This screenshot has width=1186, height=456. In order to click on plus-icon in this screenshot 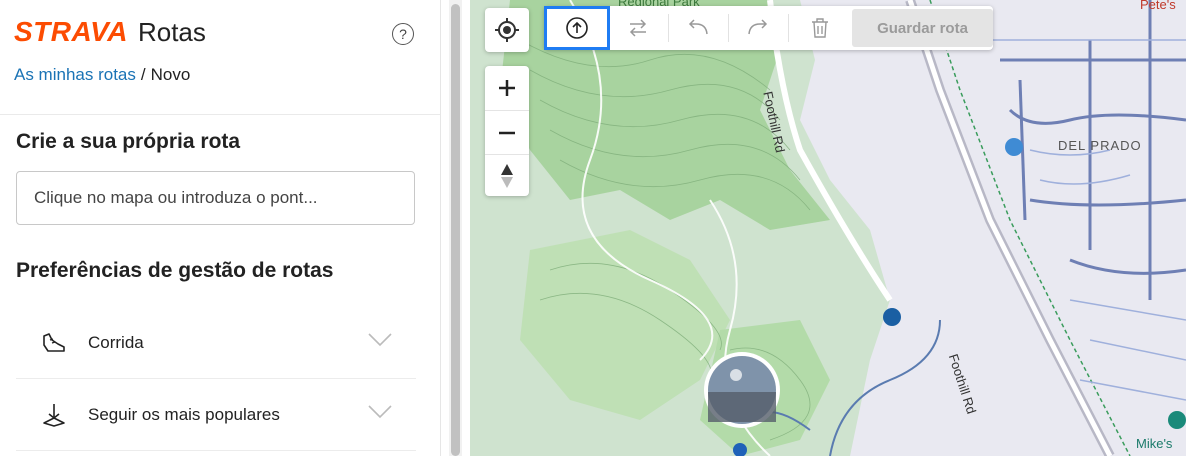, I will do `click(507, 87)`.